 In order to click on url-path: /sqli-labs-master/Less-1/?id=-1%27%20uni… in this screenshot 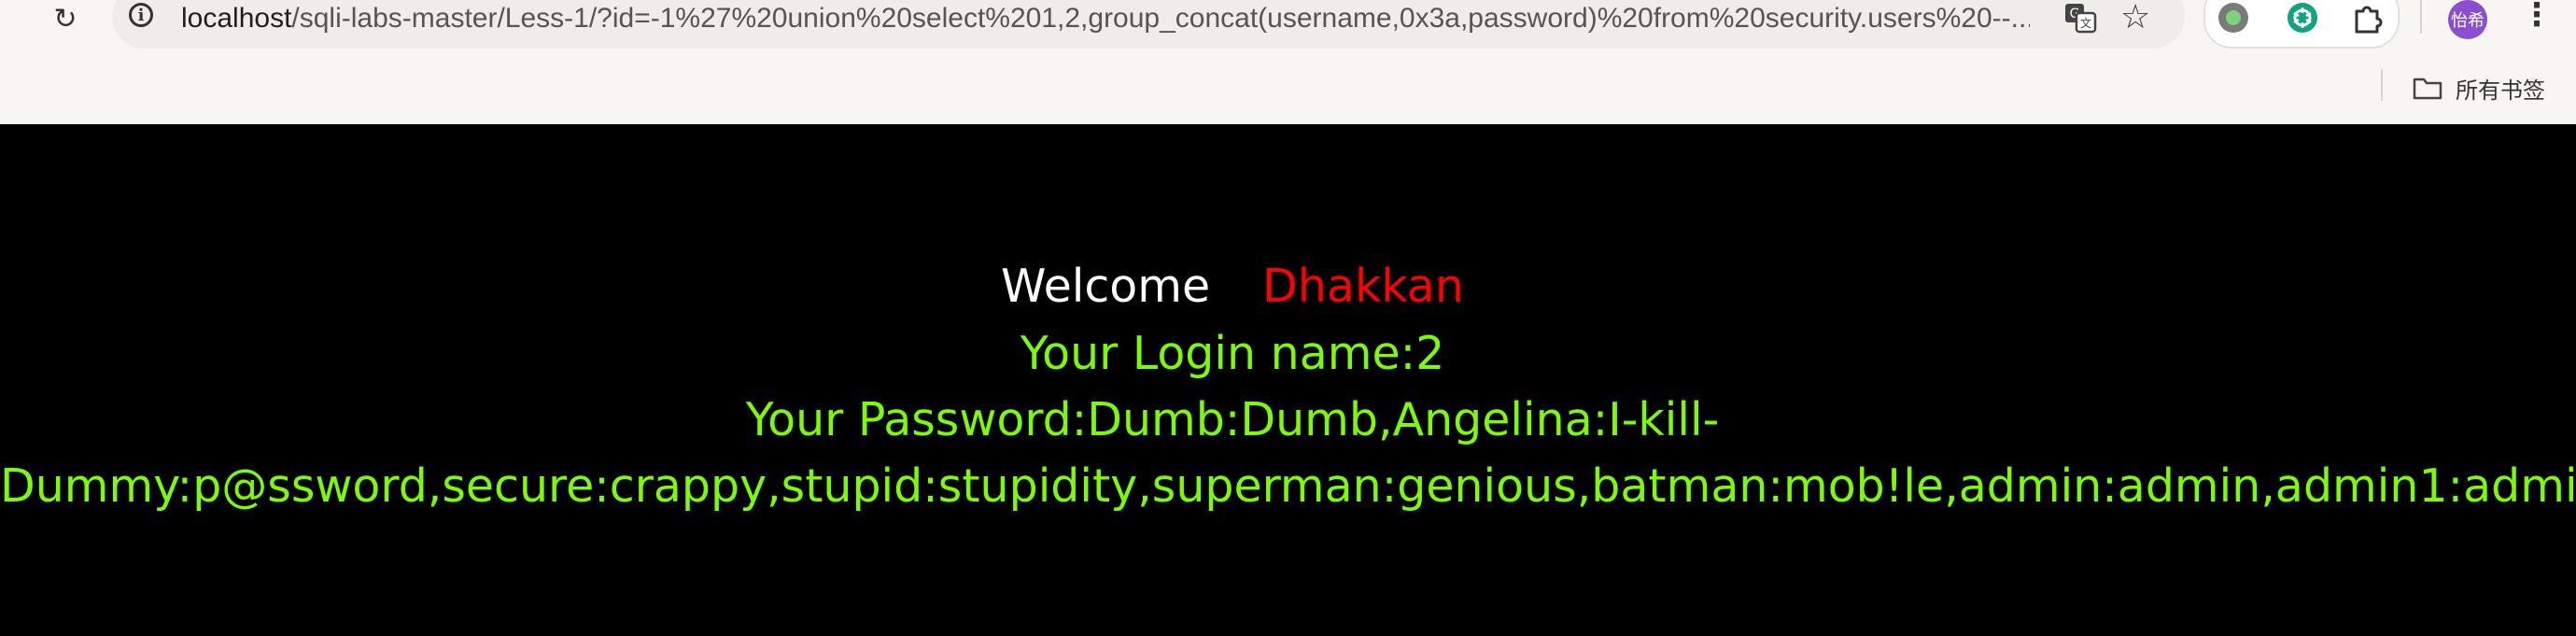, I will do `click(1160, 18)`.